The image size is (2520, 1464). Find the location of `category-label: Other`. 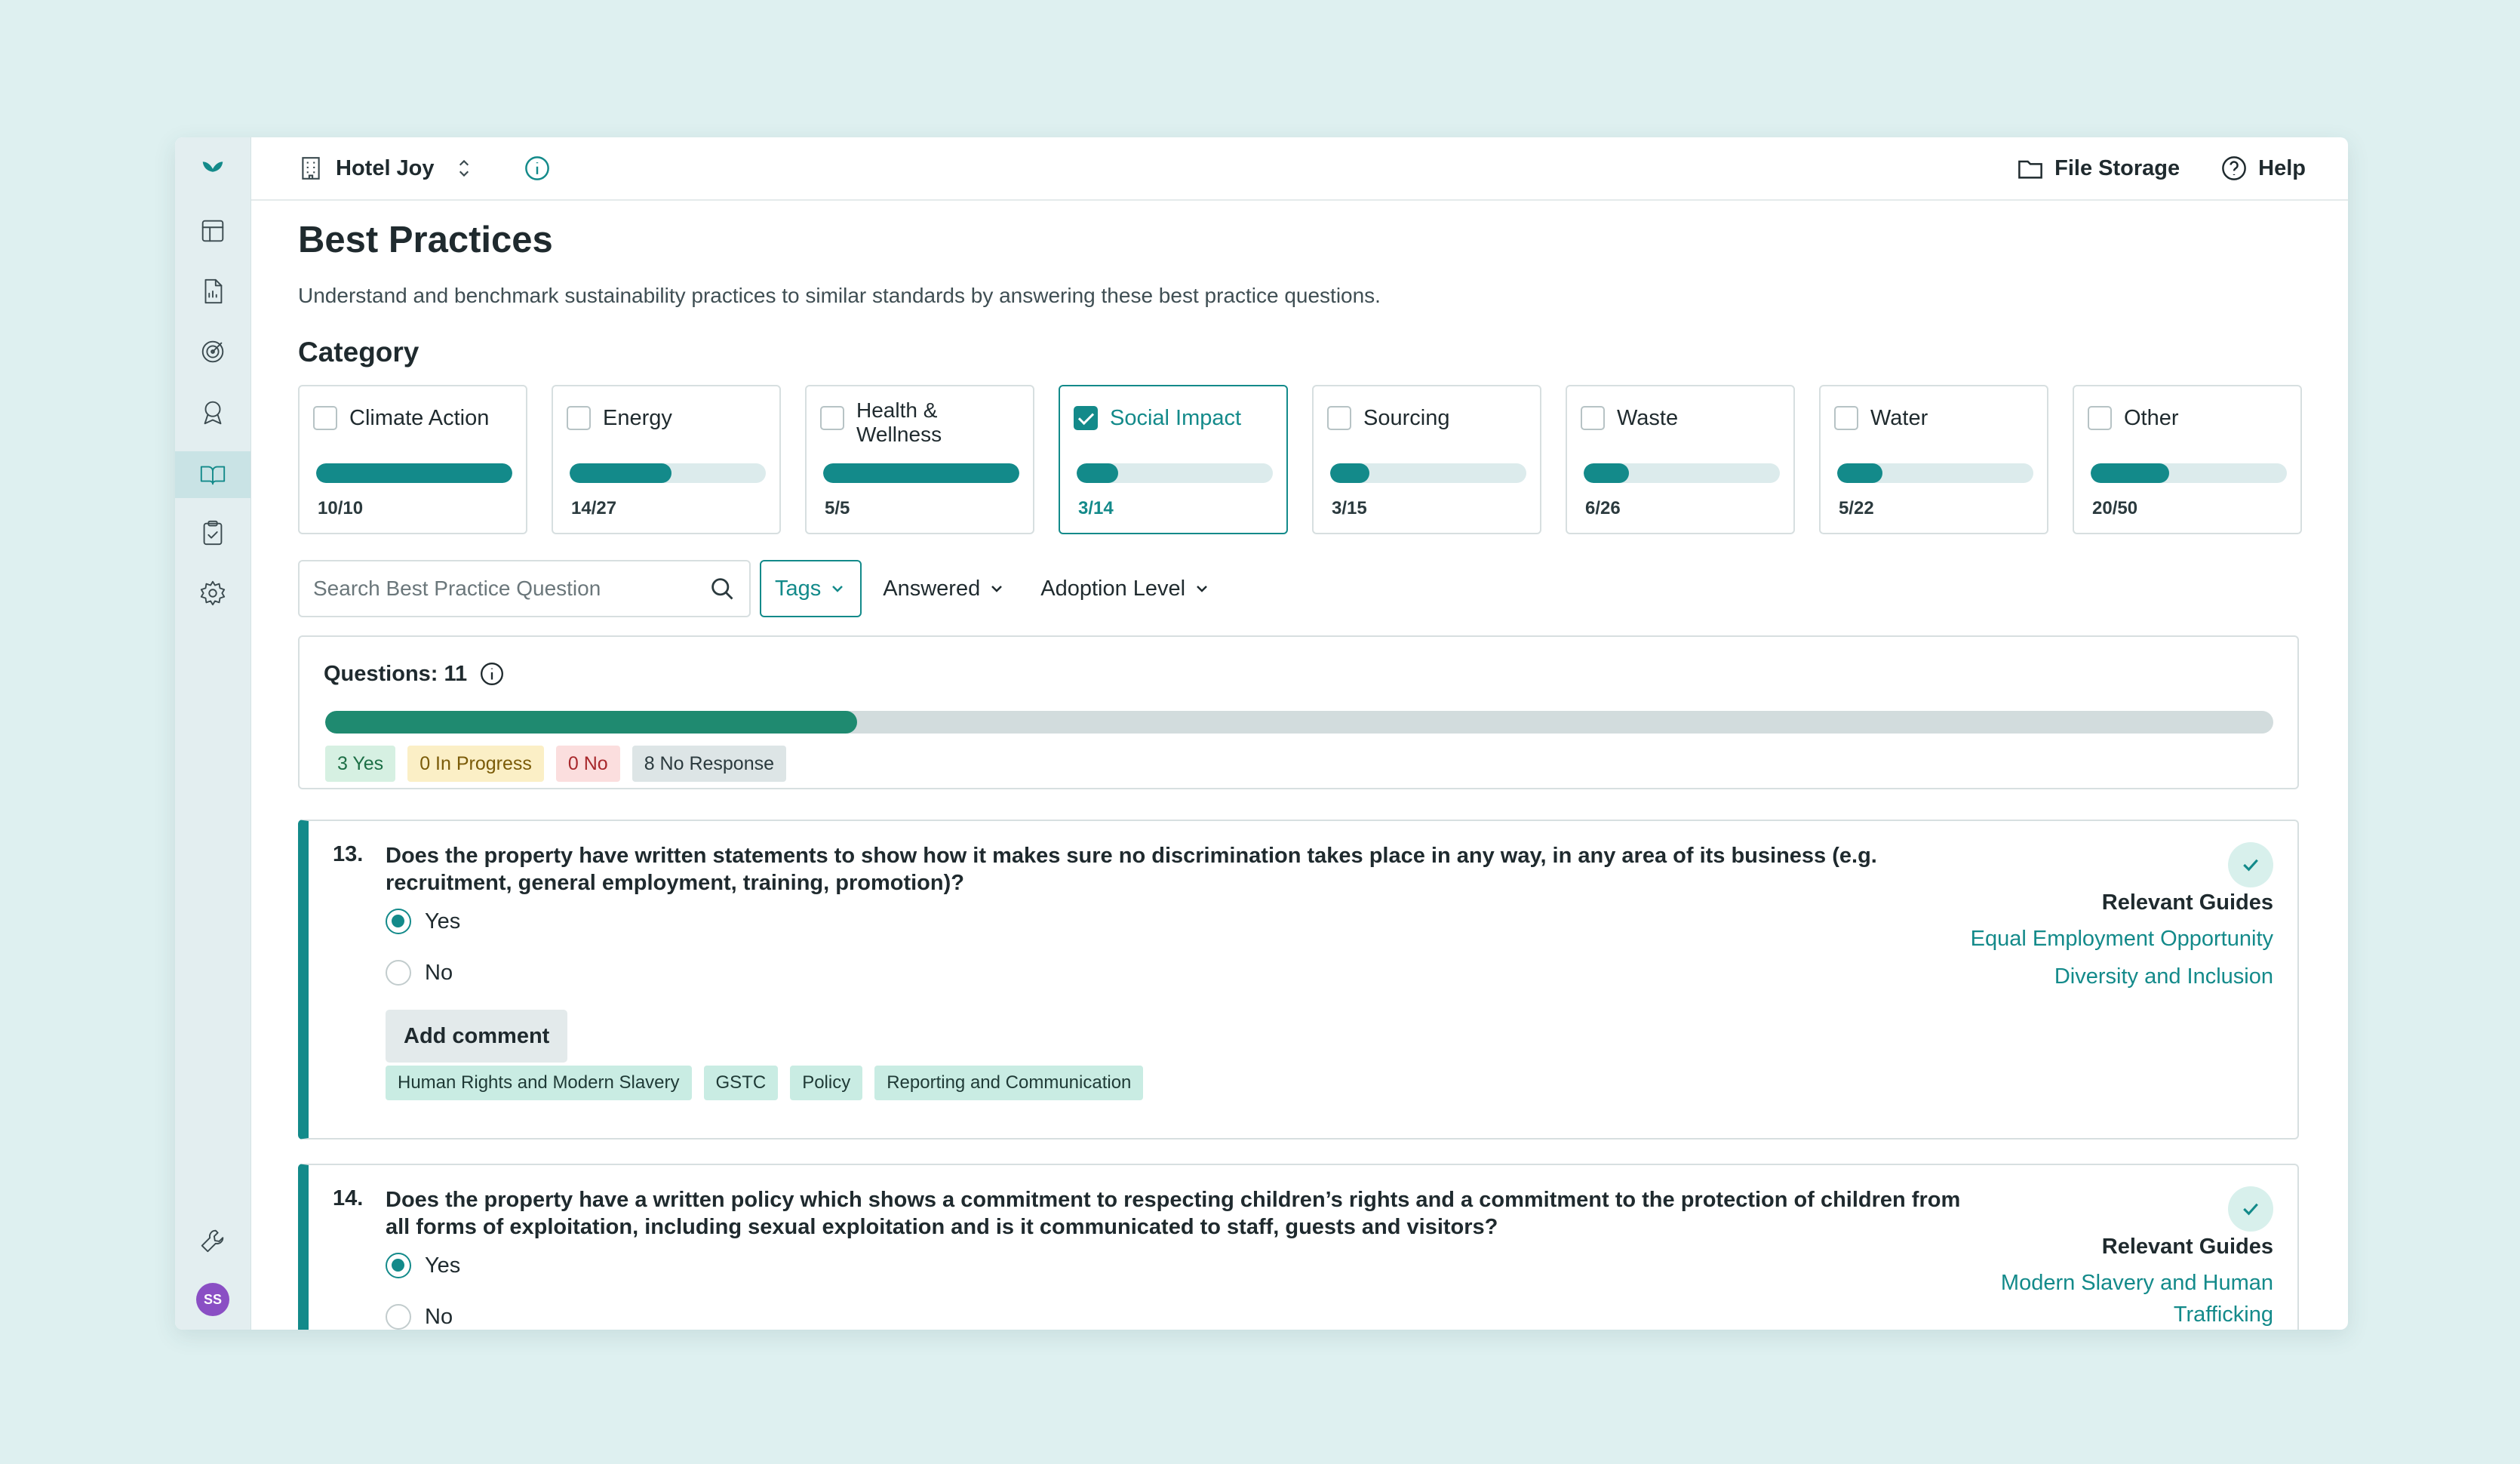

category-label: Other is located at coordinates (2151, 418).